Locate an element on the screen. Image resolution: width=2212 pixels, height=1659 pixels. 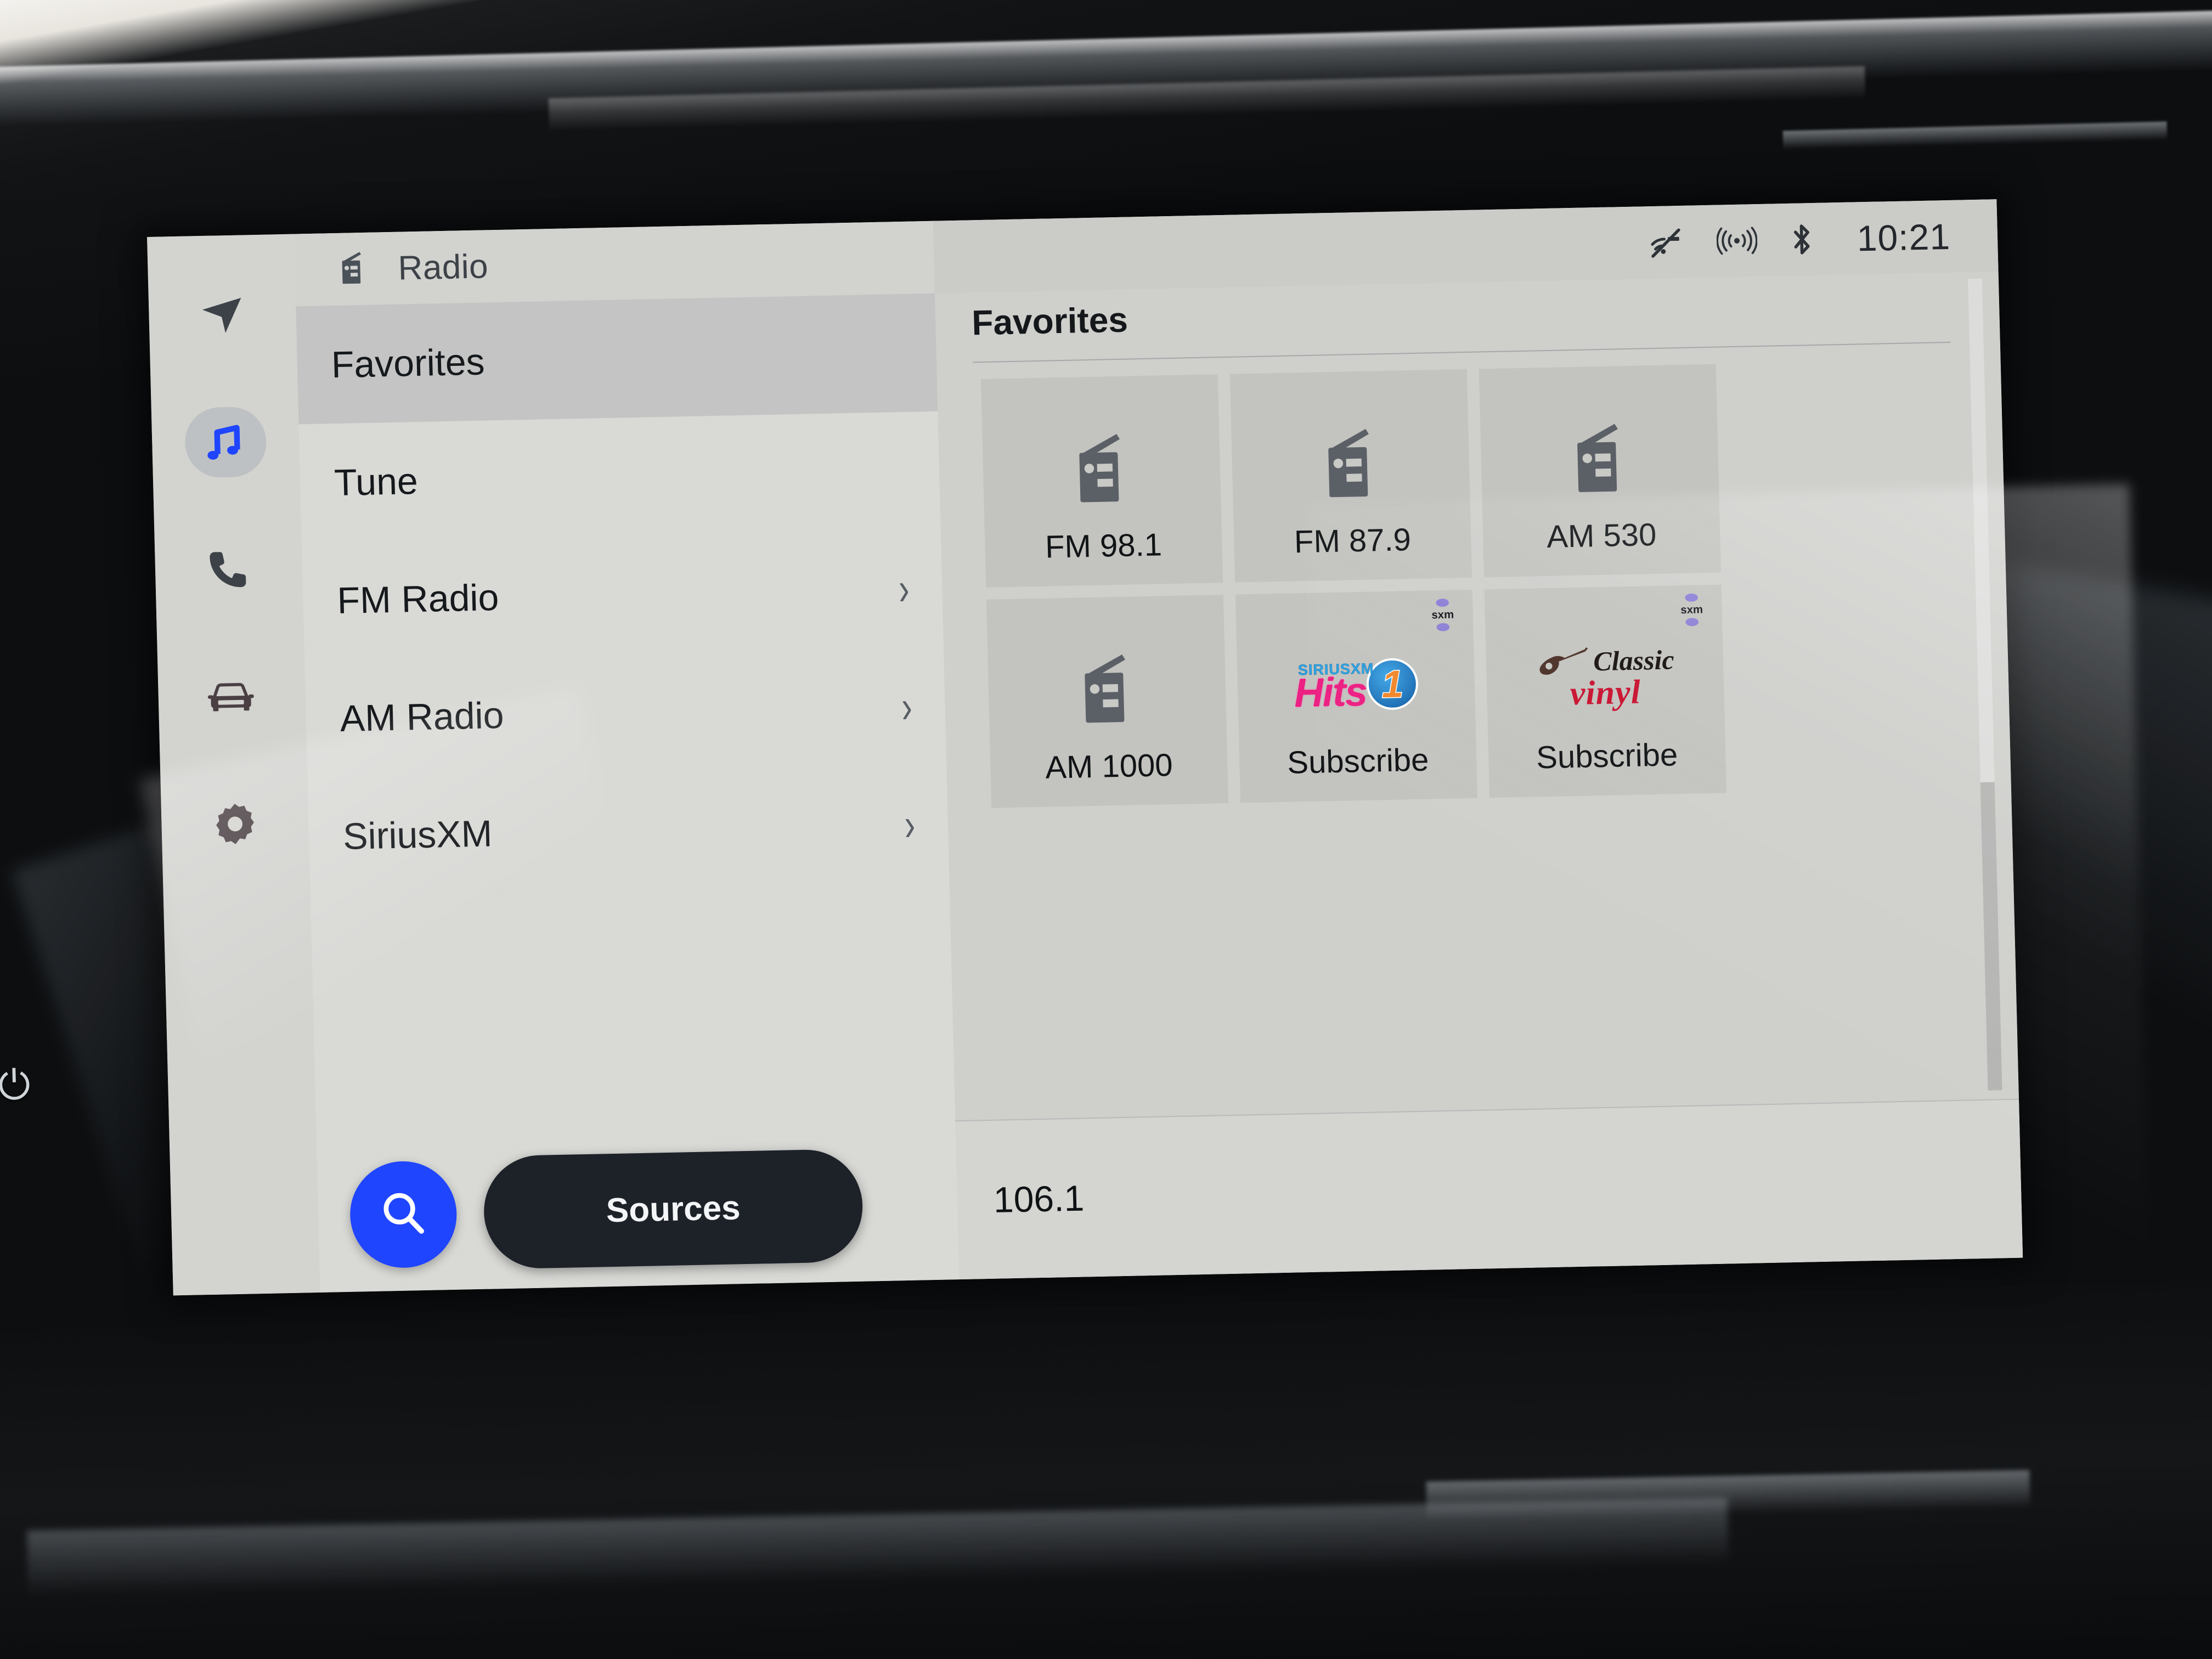
favorite-tile: AM 1000 is located at coordinates (1108, 701).